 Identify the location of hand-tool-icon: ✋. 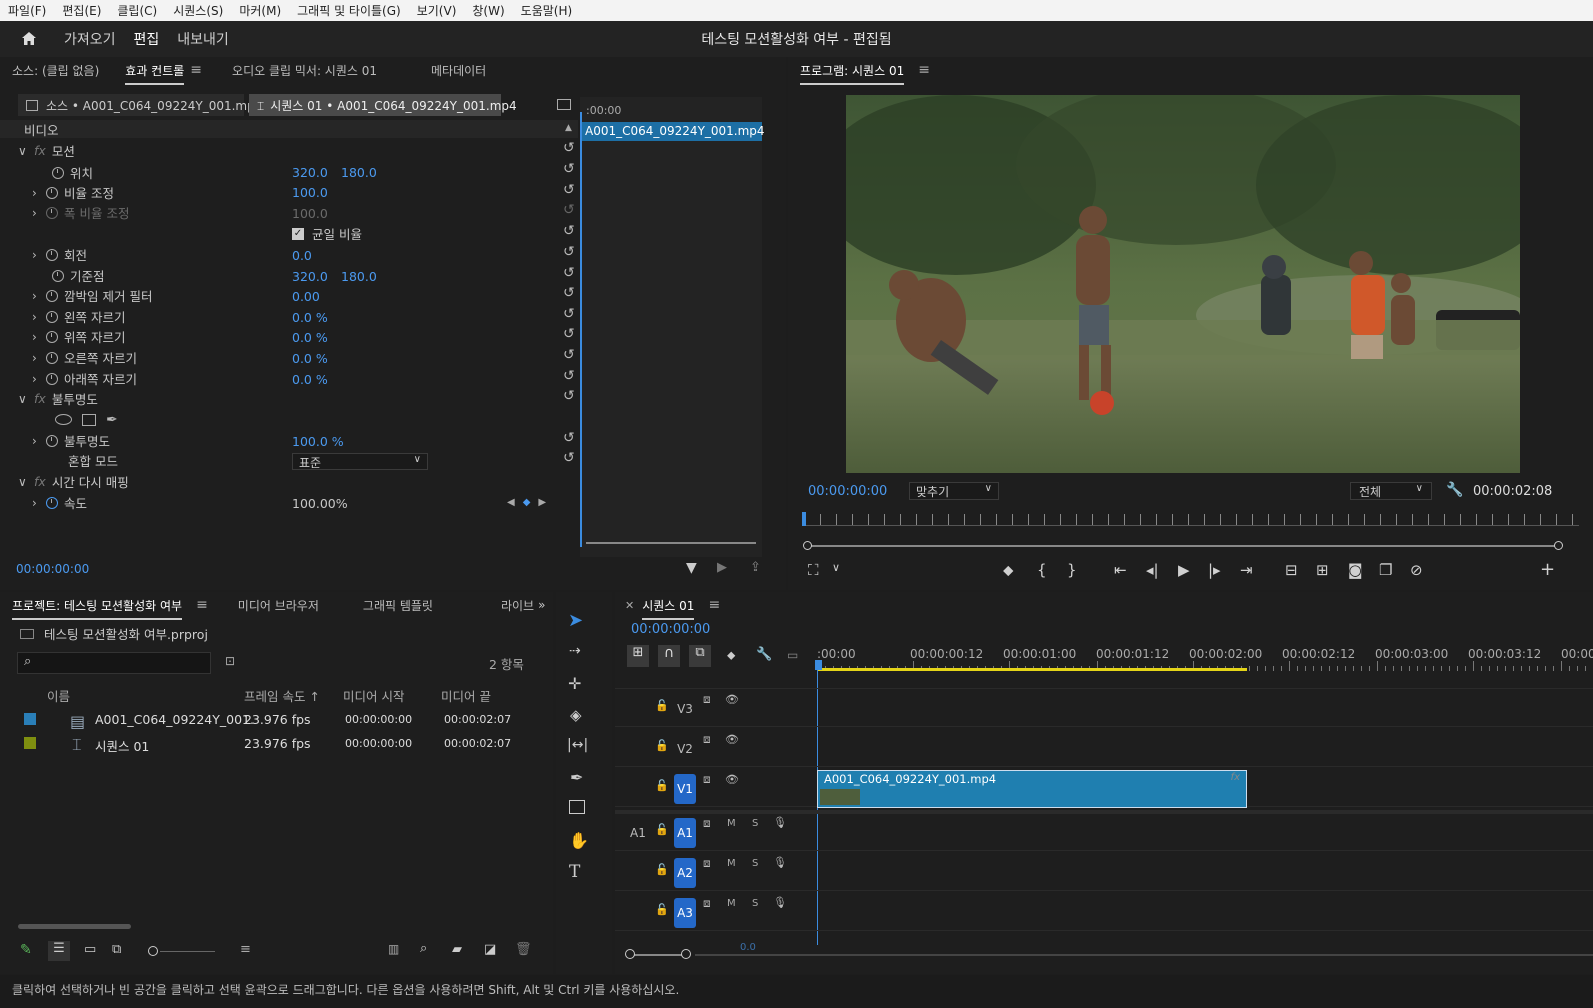
(579, 840).